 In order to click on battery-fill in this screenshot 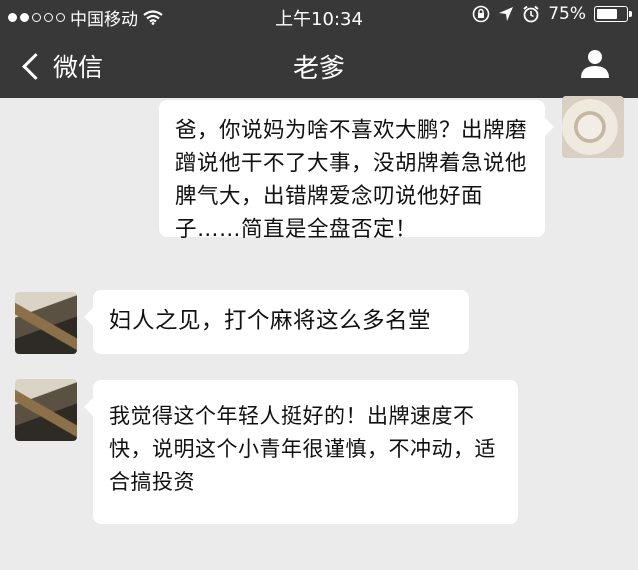, I will do `click(607, 14)`.